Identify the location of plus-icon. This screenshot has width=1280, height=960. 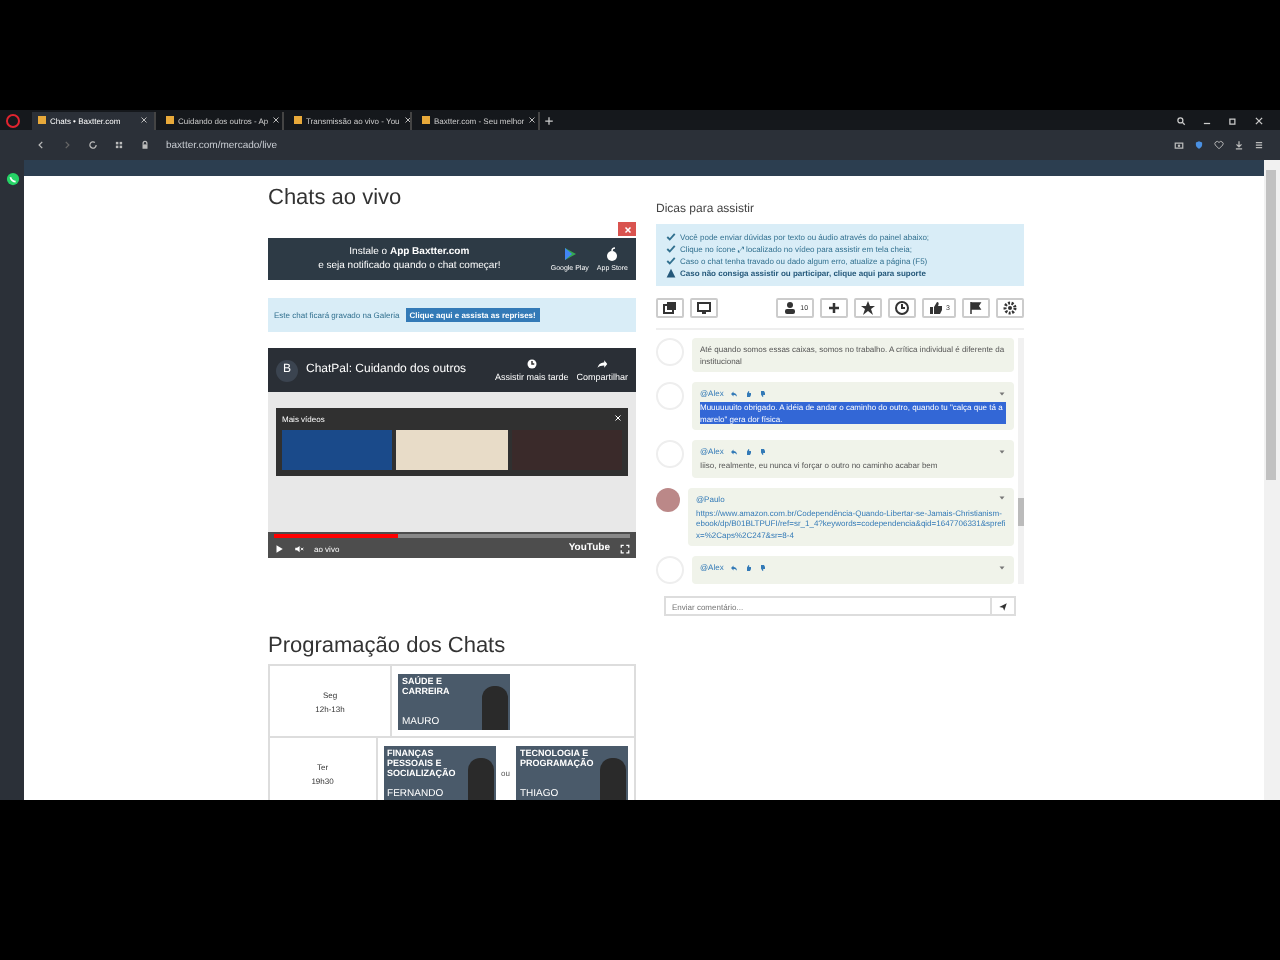
(834, 308).